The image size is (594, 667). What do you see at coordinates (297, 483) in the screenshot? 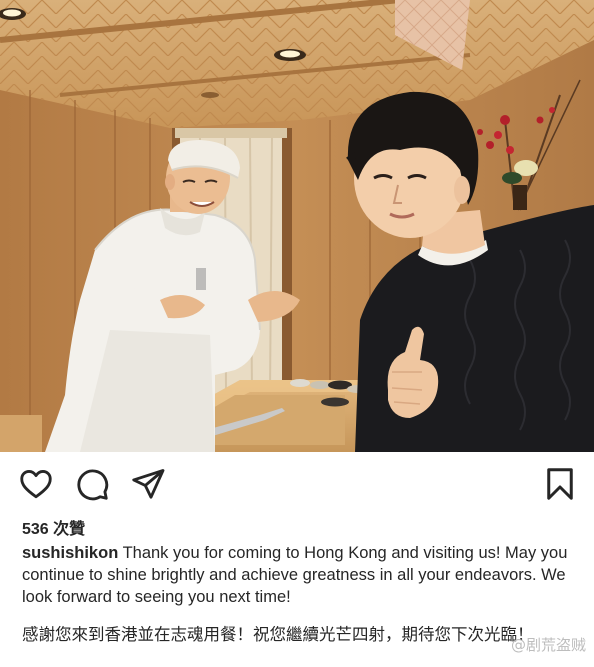
I see `post-action-bar` at bounding box center [297, 483].